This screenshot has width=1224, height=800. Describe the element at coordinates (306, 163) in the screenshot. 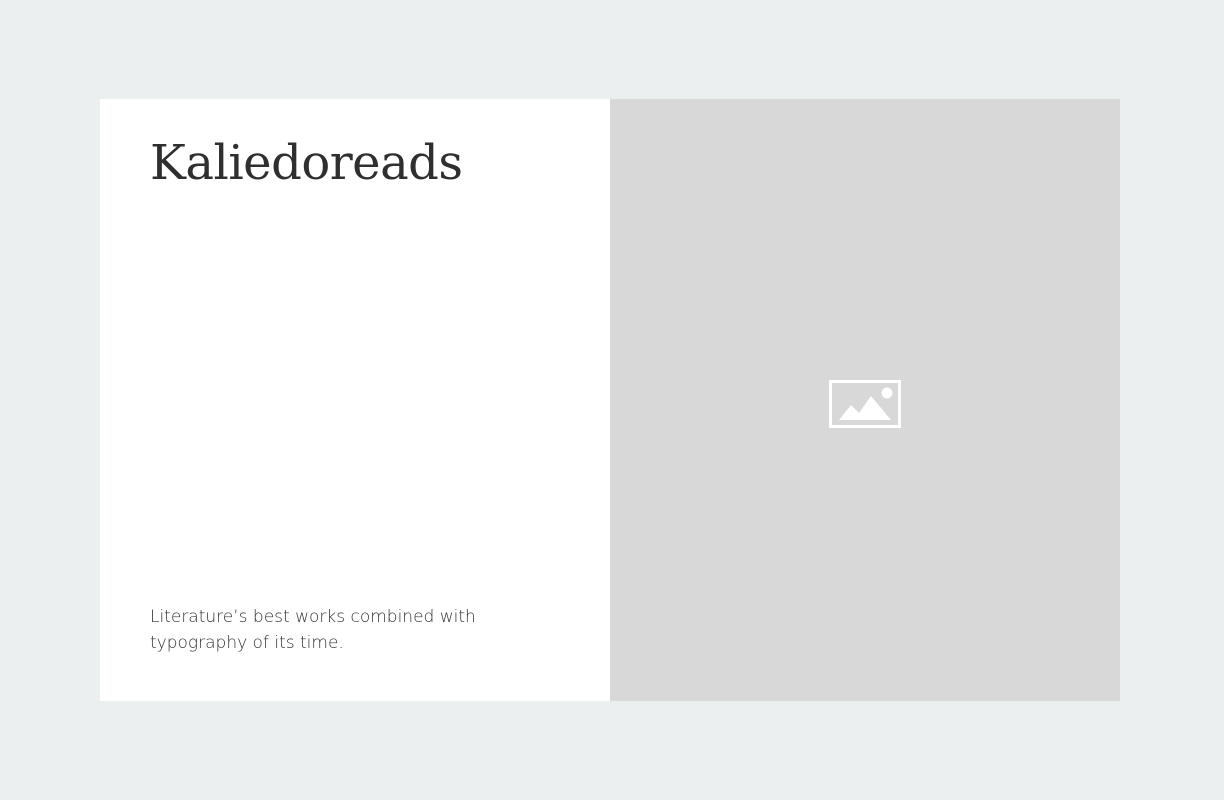

I see `page-title: Kaliedoreads` at that location.